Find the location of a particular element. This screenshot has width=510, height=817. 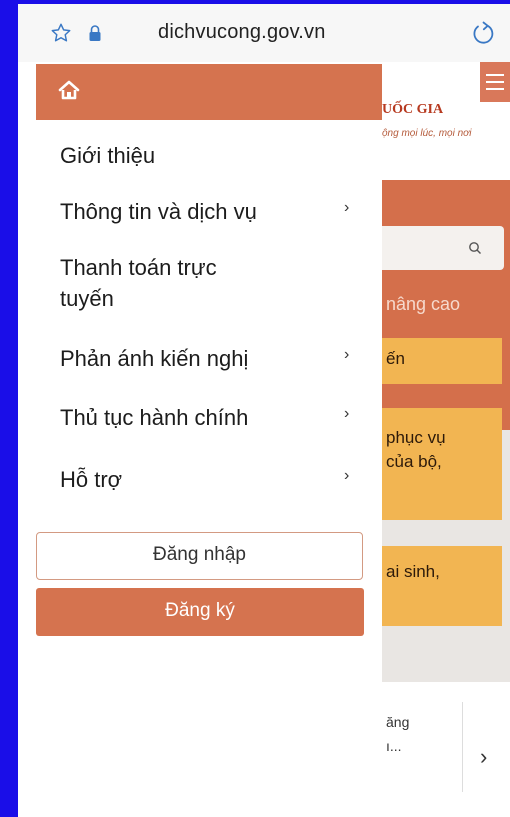

url-text: dichvucong.gov.vn is located at coordinates (242, 32).